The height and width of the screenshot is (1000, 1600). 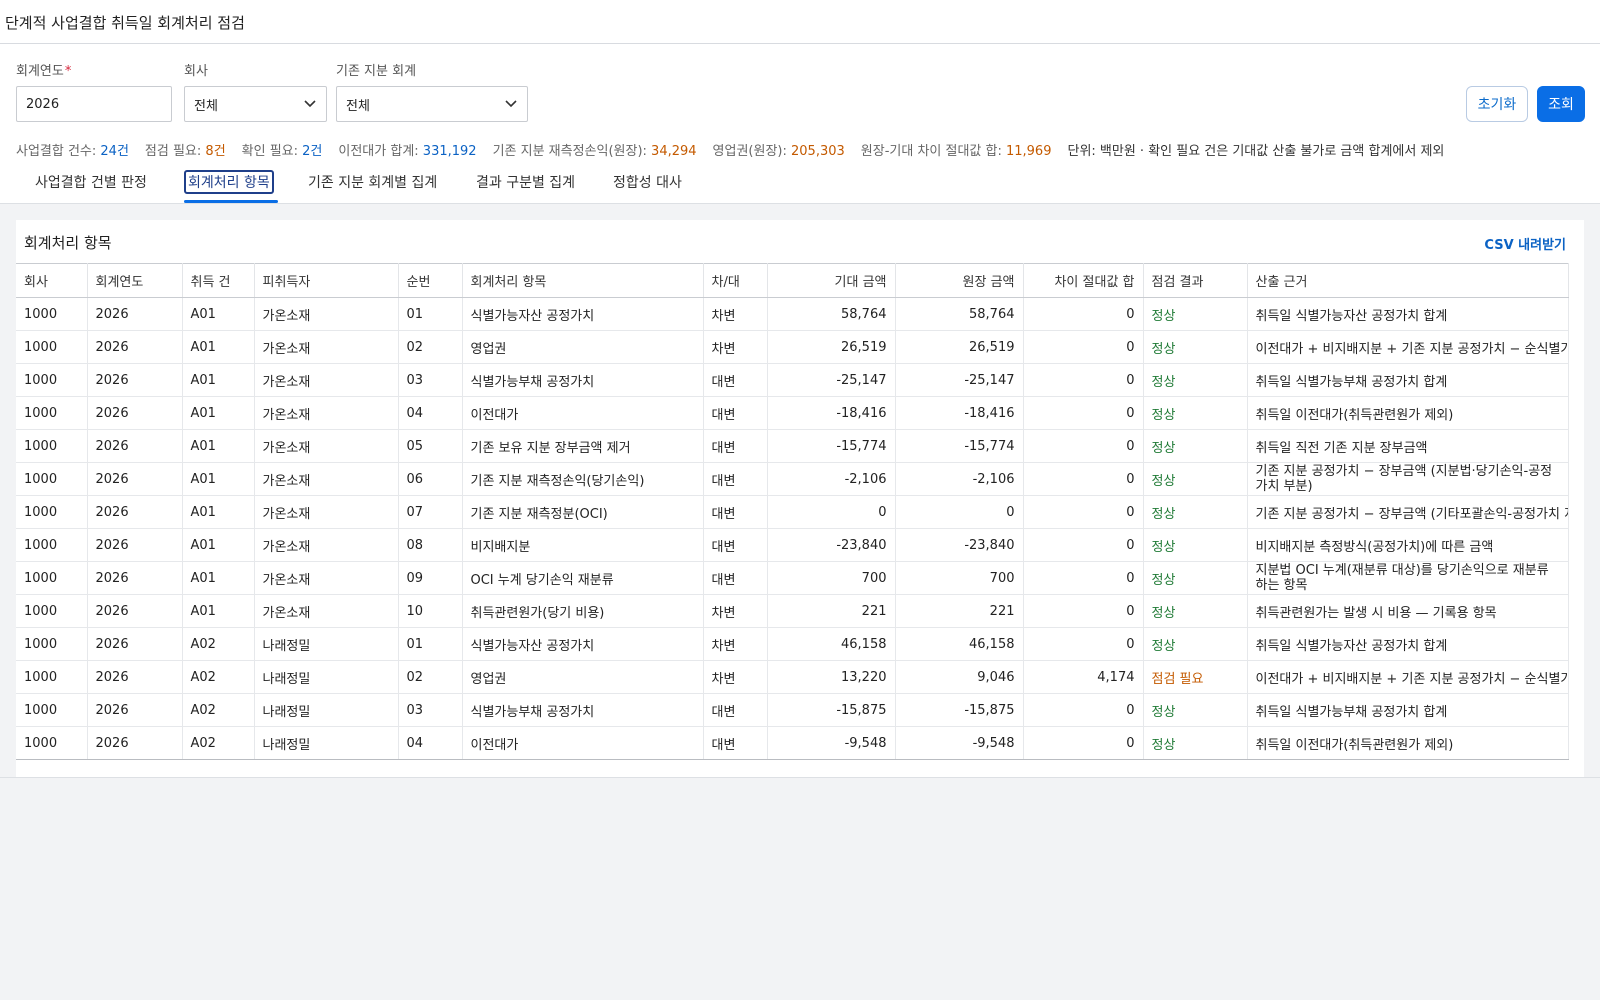 What do you see at coordinates (52, 280) in the screenshot?
I see `col-header-company: 회사` at bounding box center [52, 280].